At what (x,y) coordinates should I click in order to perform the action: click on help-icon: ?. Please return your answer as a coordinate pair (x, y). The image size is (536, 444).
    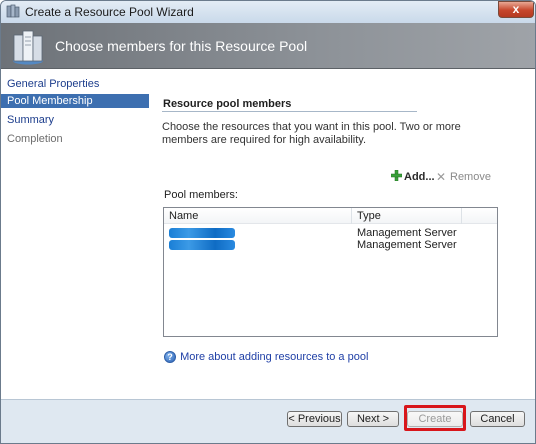
    Looking at the image, I should click on (170, 357).